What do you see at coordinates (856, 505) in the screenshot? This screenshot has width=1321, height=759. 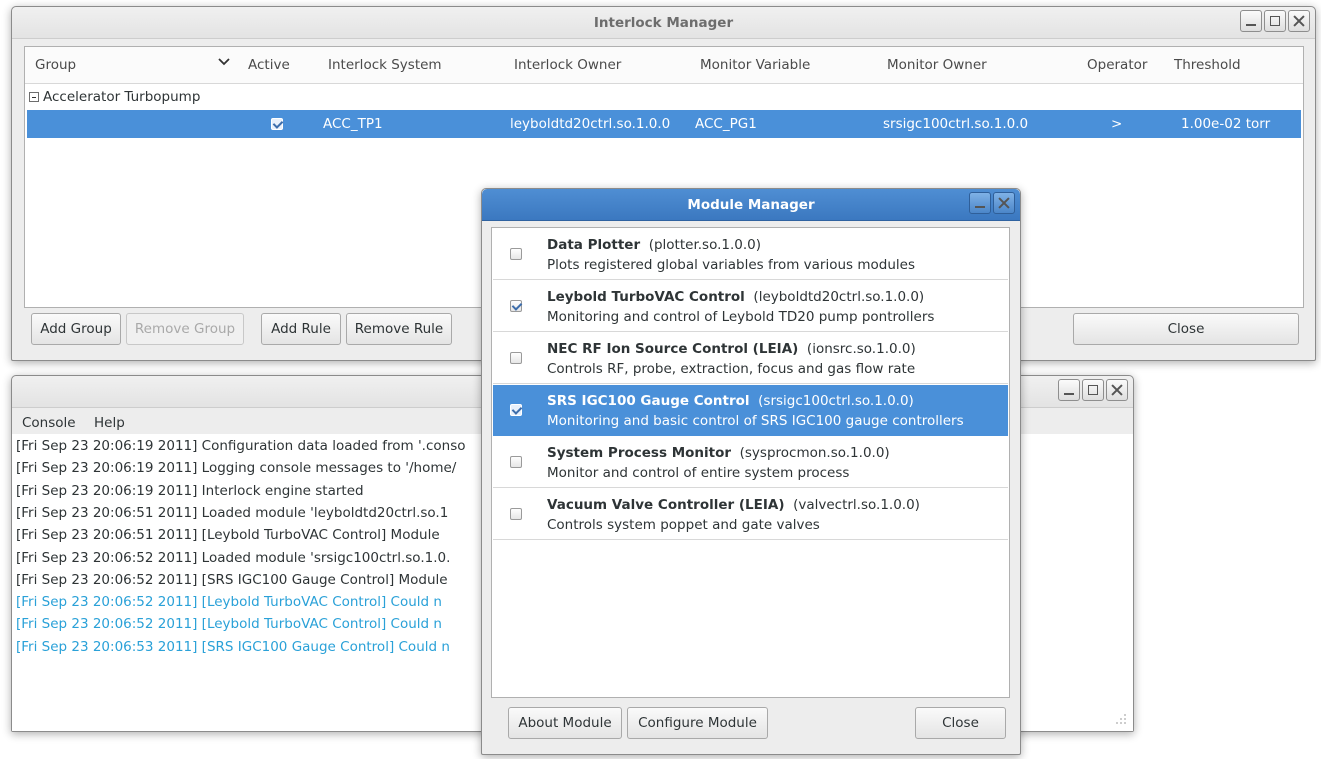 I see `module-file: (valvectrl.so.1.0.0)` at bounding box center [856, 505].